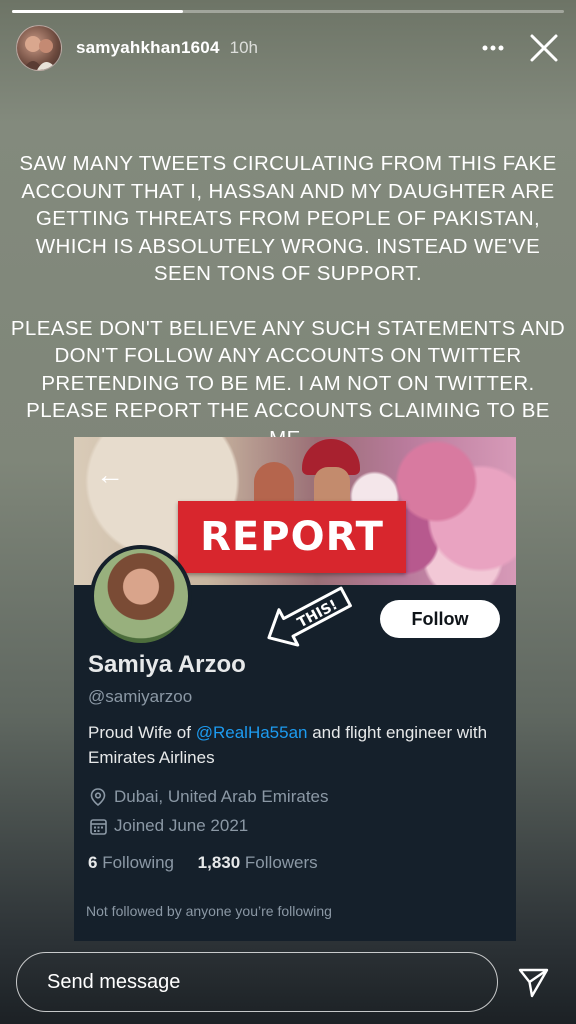 The height and width of the screenshot is (1024, 576). What do you see at coordinates (257, 982) in the screenshot?
I see `send-message-input: Send message` at bounding box center [257, 982].